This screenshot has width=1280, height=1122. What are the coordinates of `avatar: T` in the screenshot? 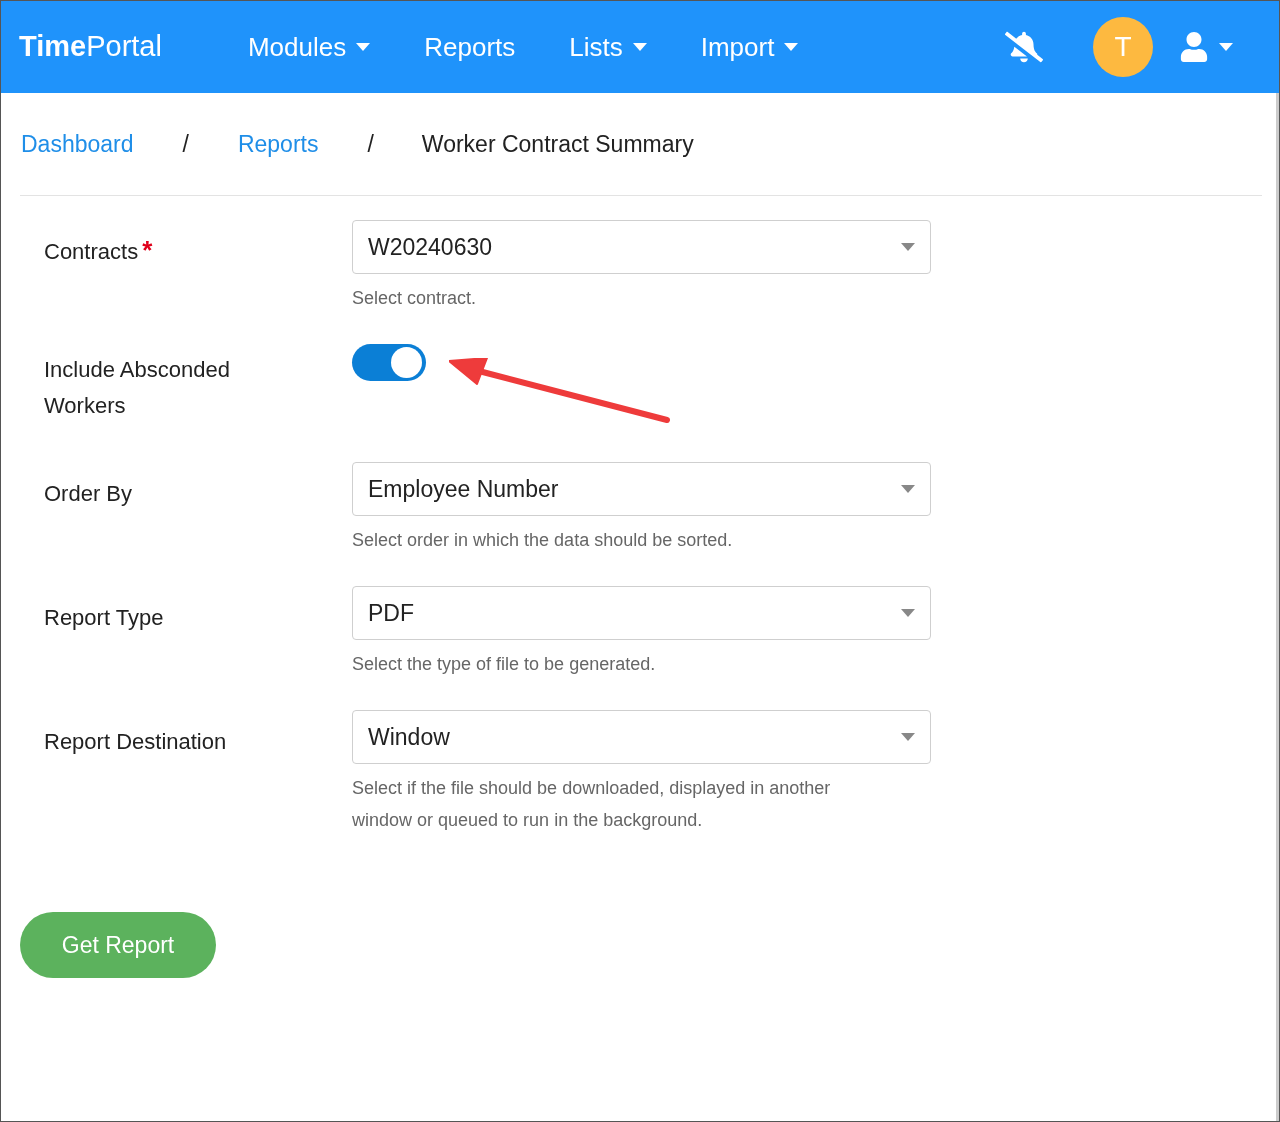 It's located at (1123, 47).